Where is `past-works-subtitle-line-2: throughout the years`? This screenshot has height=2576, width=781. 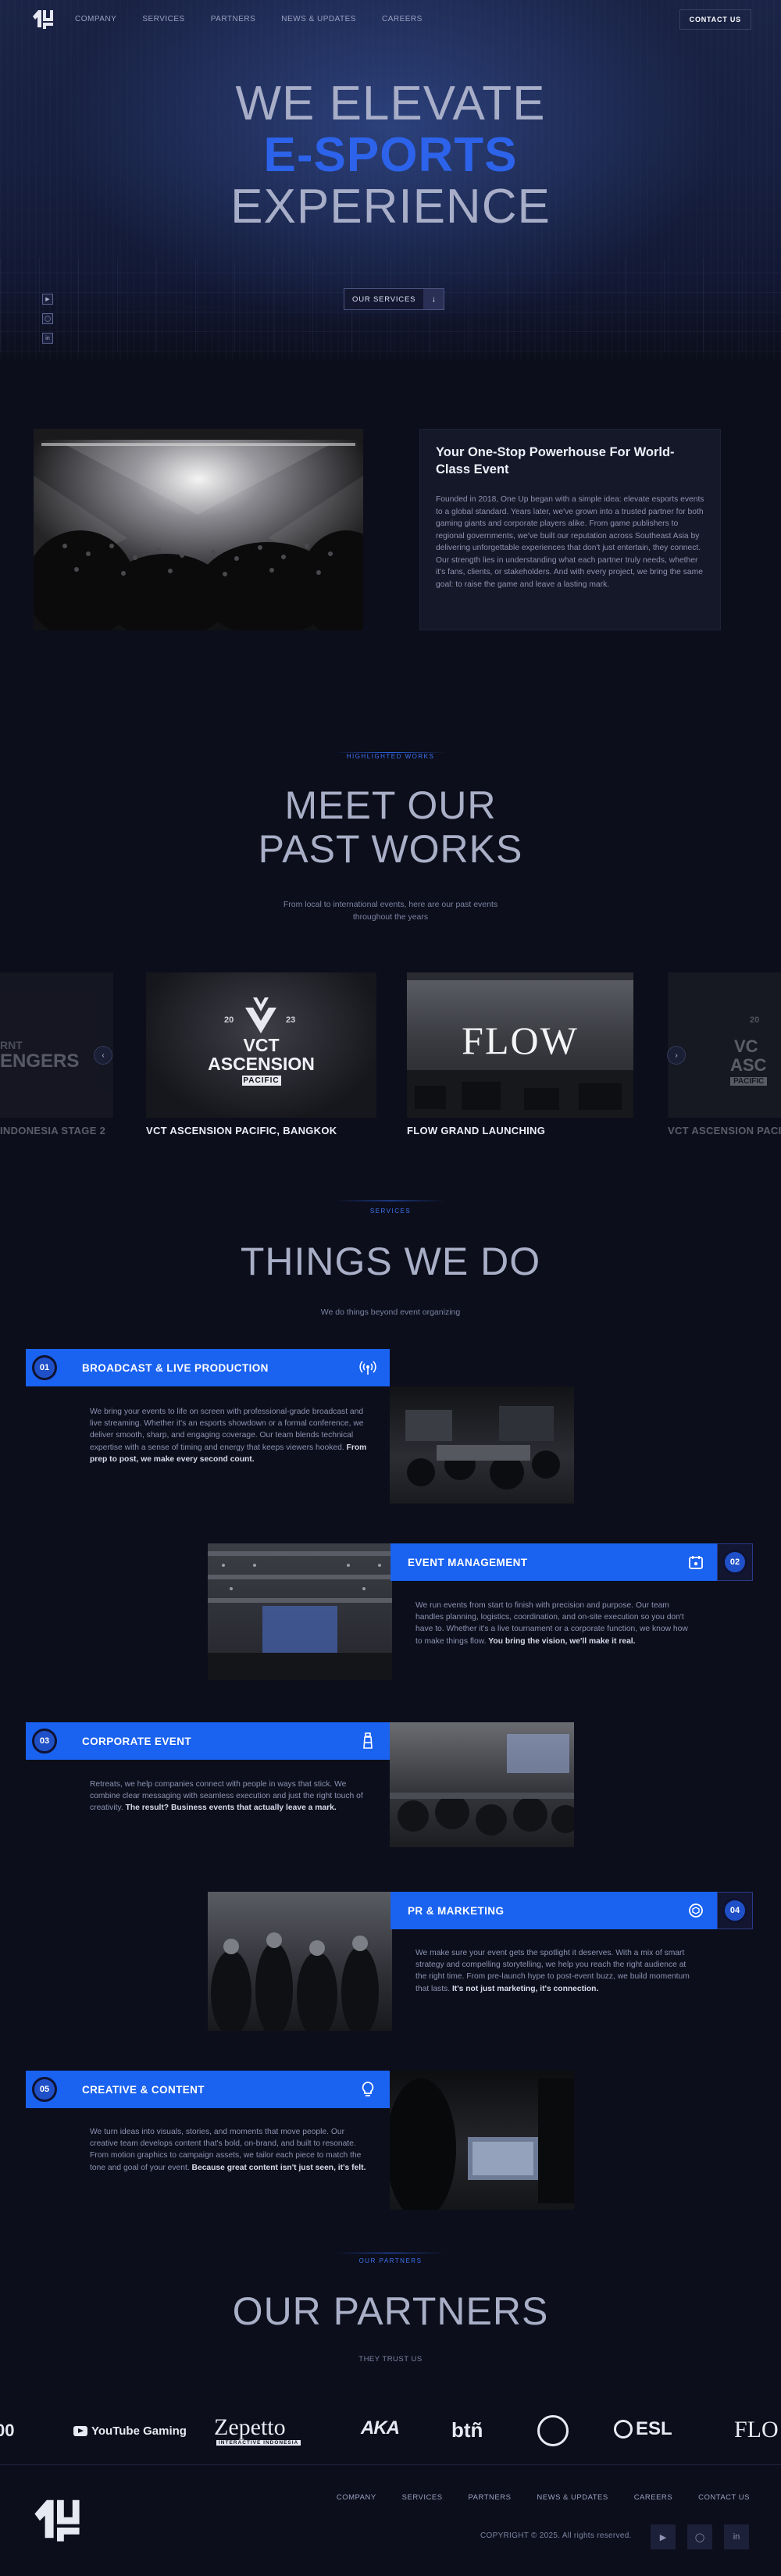
past-works-subtitle-line-2: throughout the years is located at coordinates (390, 917).